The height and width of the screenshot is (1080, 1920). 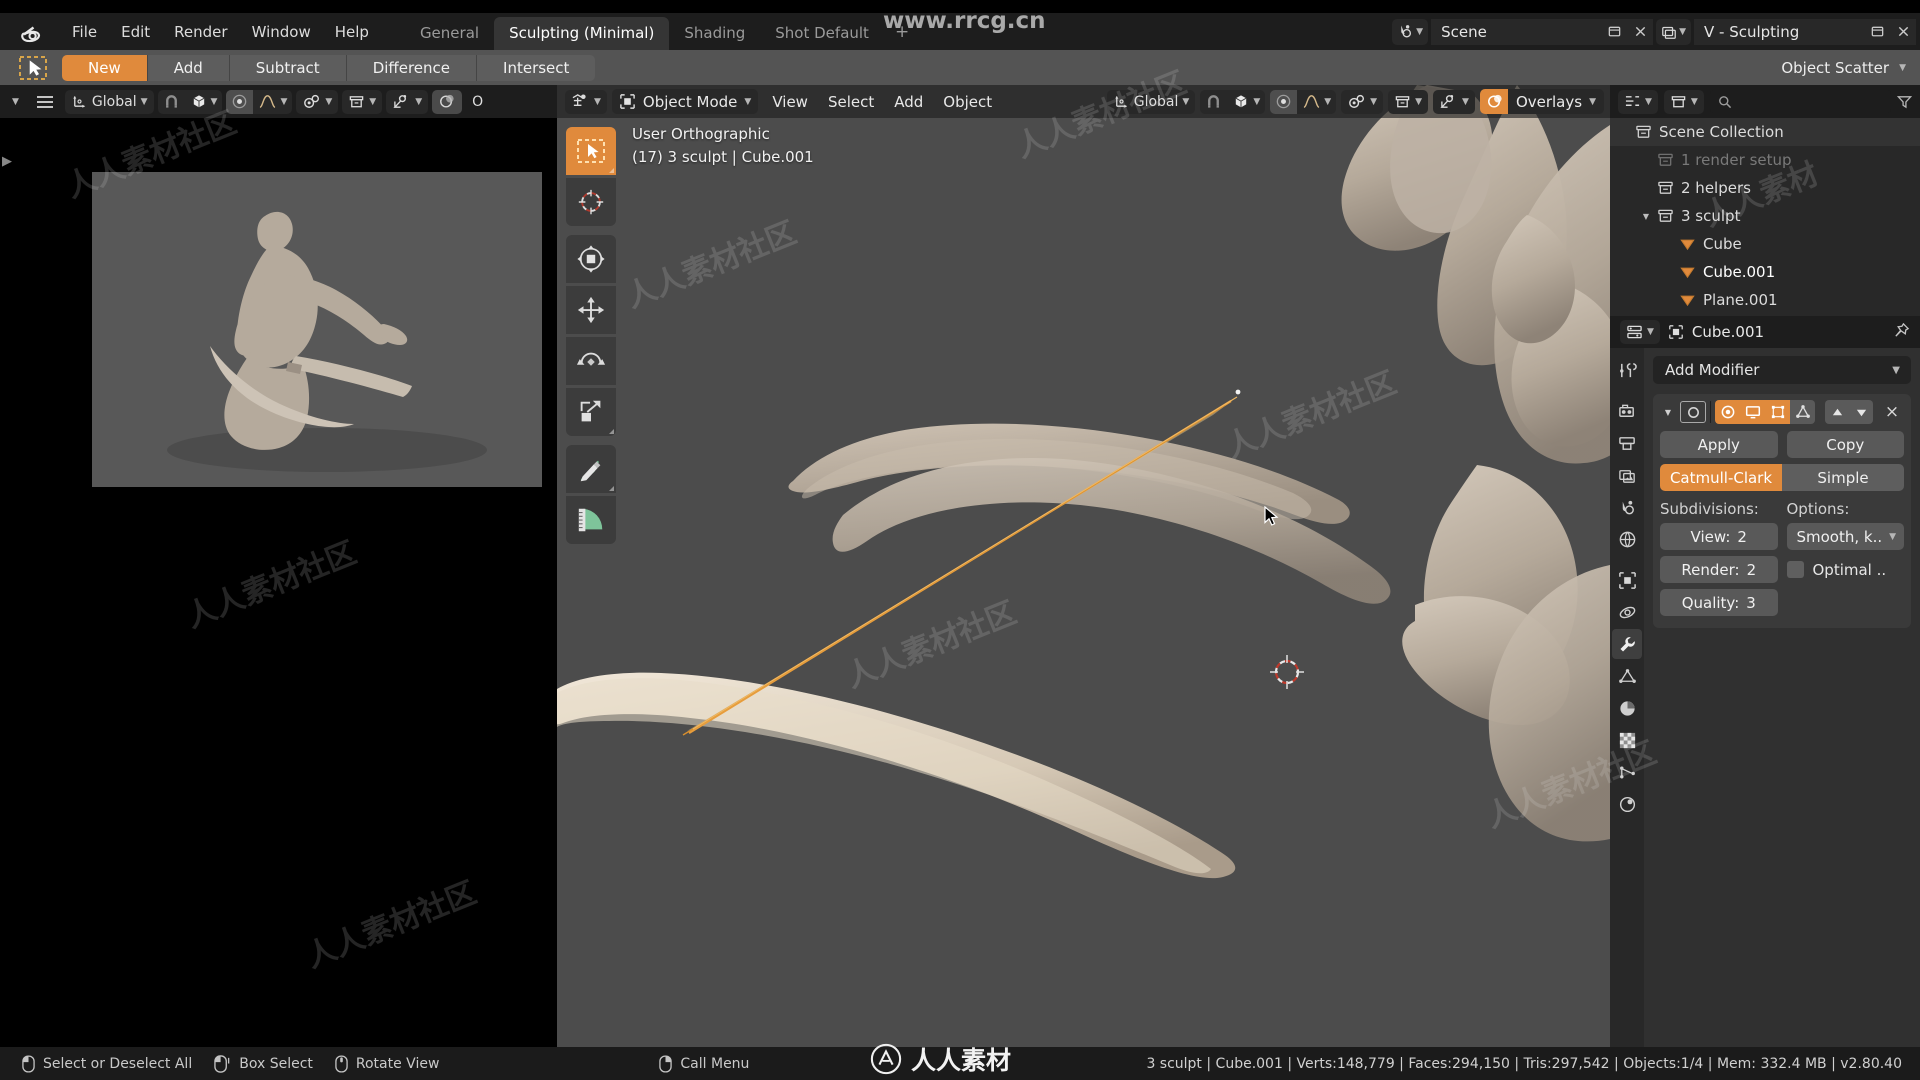 I want to click on outliner-search-input, so click(x=1800, y=101).